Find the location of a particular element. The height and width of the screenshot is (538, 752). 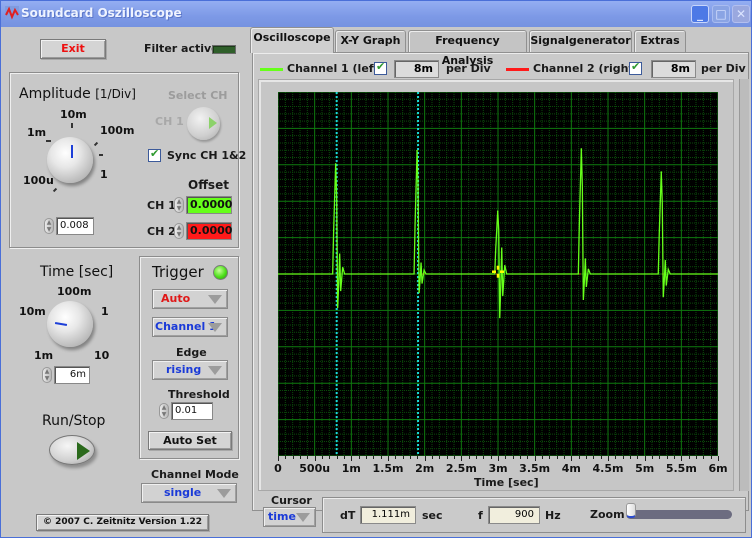

amplitude-unit: [1/Div] is located at coordinates (115, 94).